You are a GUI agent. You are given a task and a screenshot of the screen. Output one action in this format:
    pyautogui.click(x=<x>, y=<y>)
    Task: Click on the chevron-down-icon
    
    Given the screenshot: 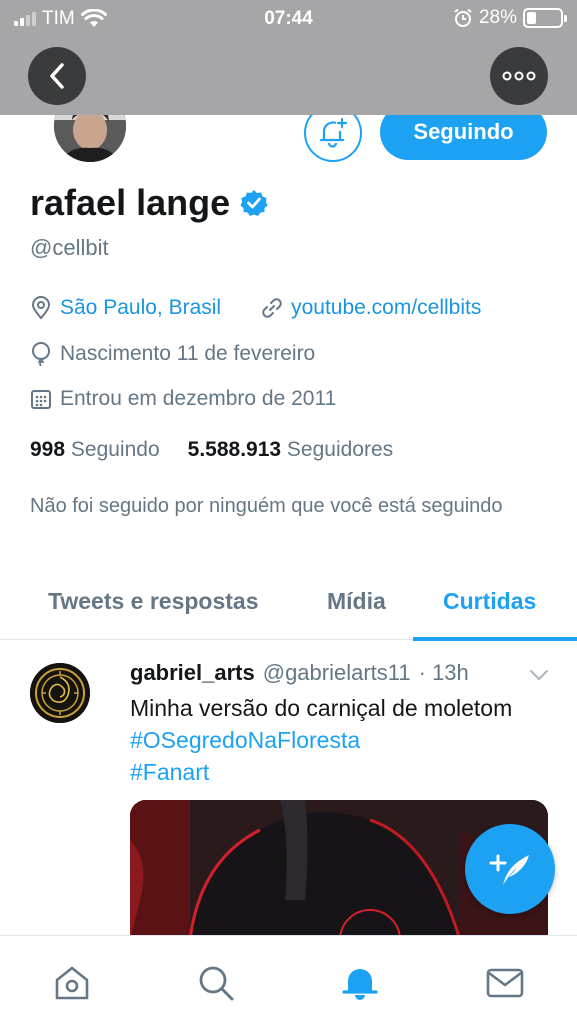 What is the action you would take?
    pyautogui.click(x=539, y=675)
    